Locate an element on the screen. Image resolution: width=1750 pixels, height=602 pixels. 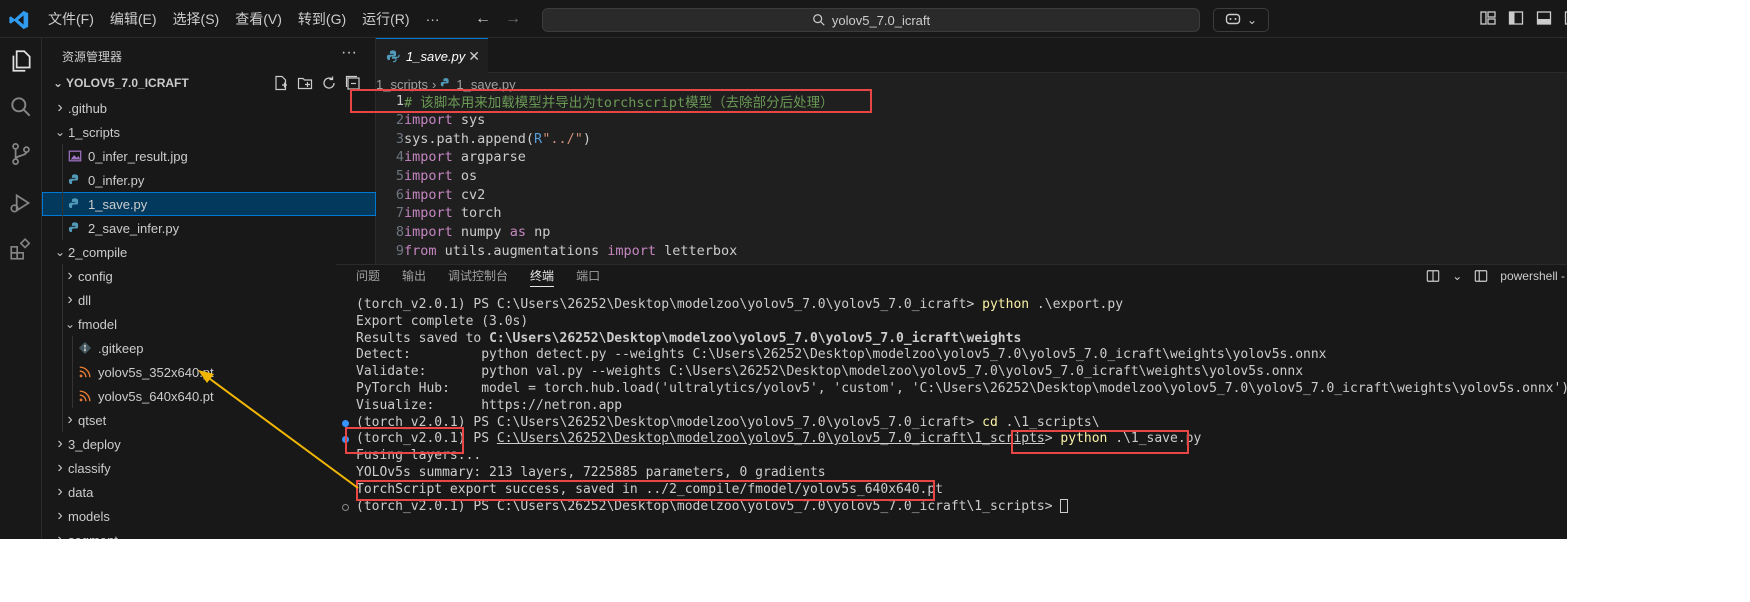
page-margin-right is located at coordinates (1658, 301).